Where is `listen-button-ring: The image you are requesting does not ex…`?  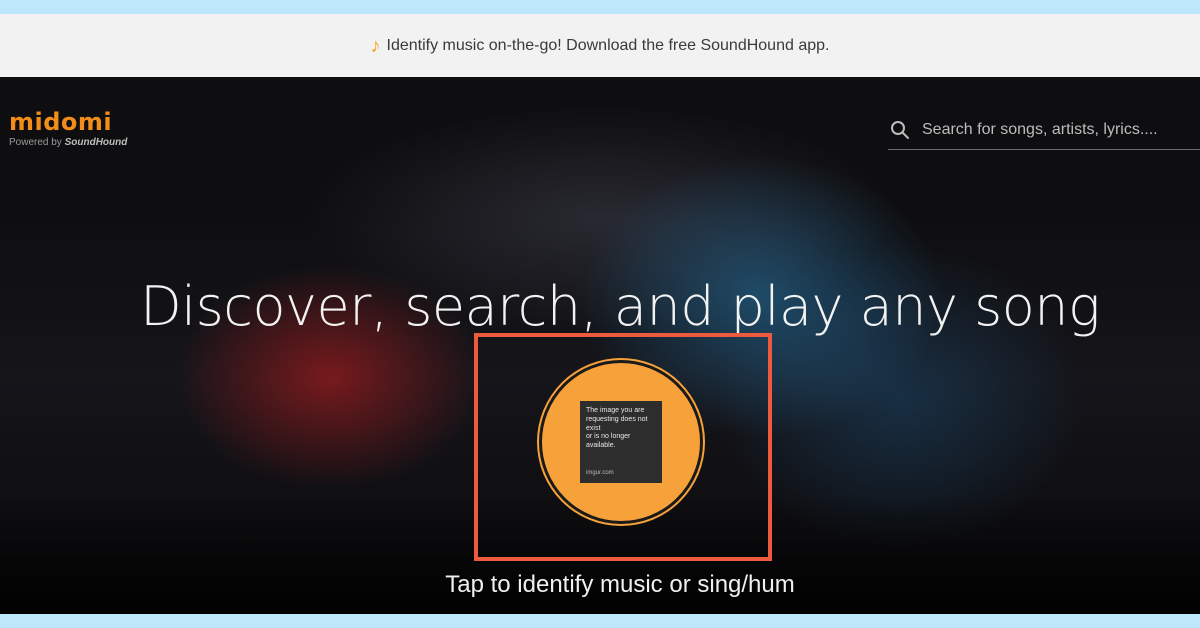 listen-button-ring: The image you are requesting does not ex… is located at coordinates (621, 442).